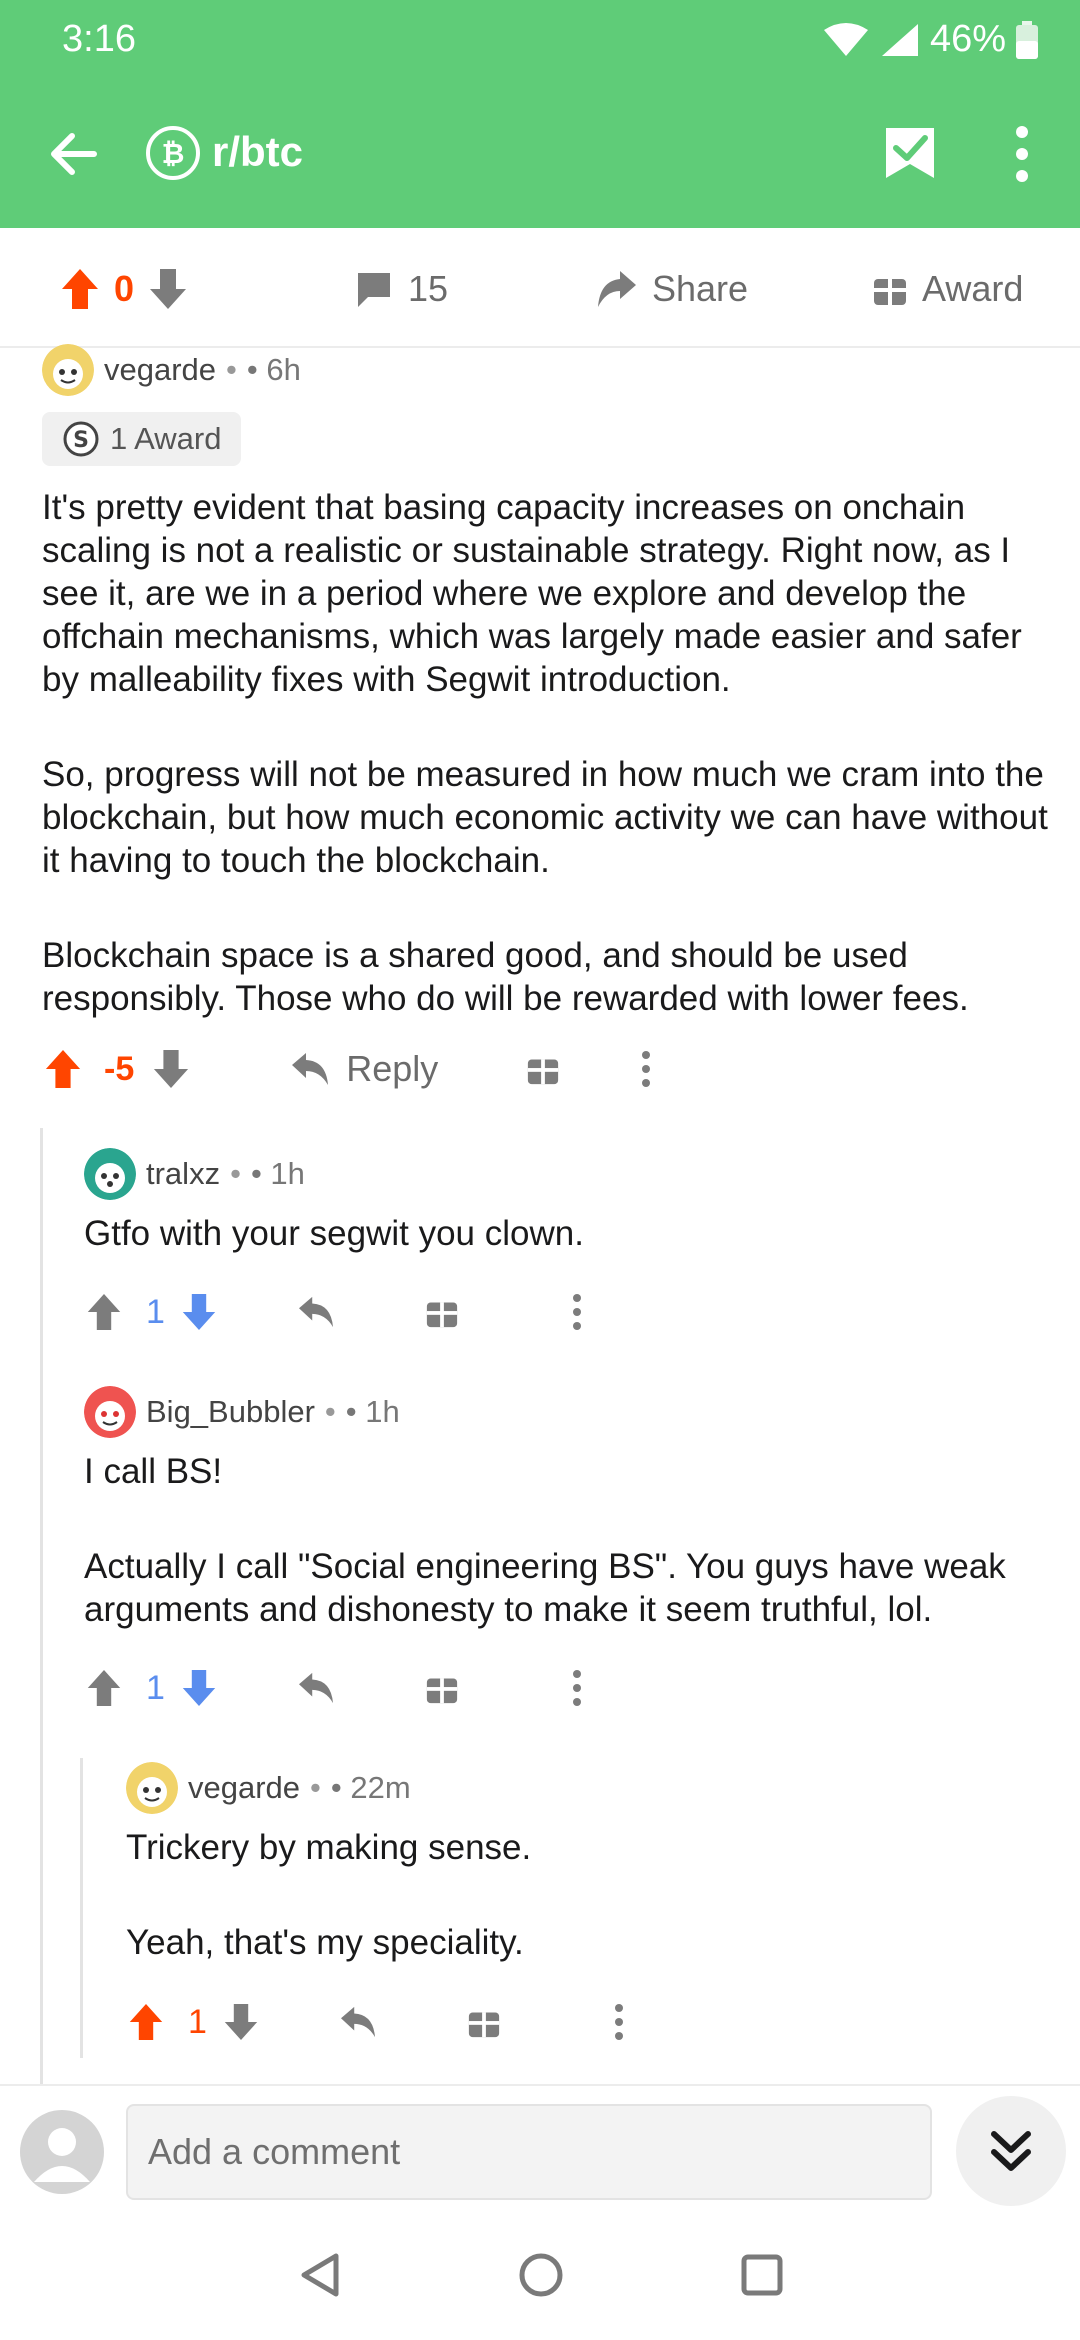  I want to click on app-header: 3:16 46% ₿ r/btc, so click(540, 114).